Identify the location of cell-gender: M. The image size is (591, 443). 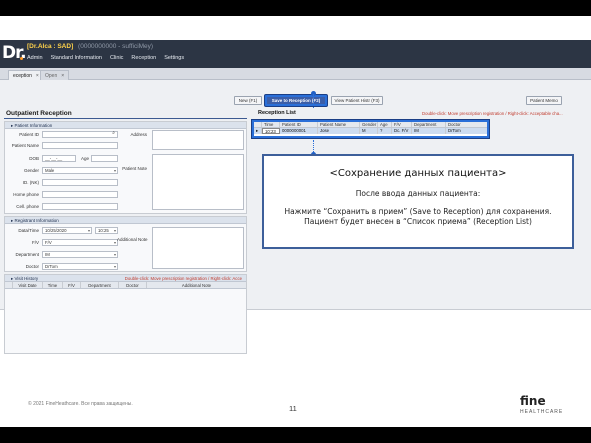
(369, 131).